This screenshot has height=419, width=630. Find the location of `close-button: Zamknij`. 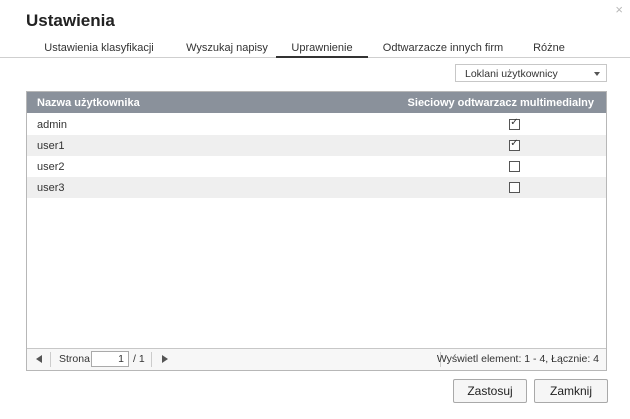

close-button: Zamknij is located at coordinates (571, 391).